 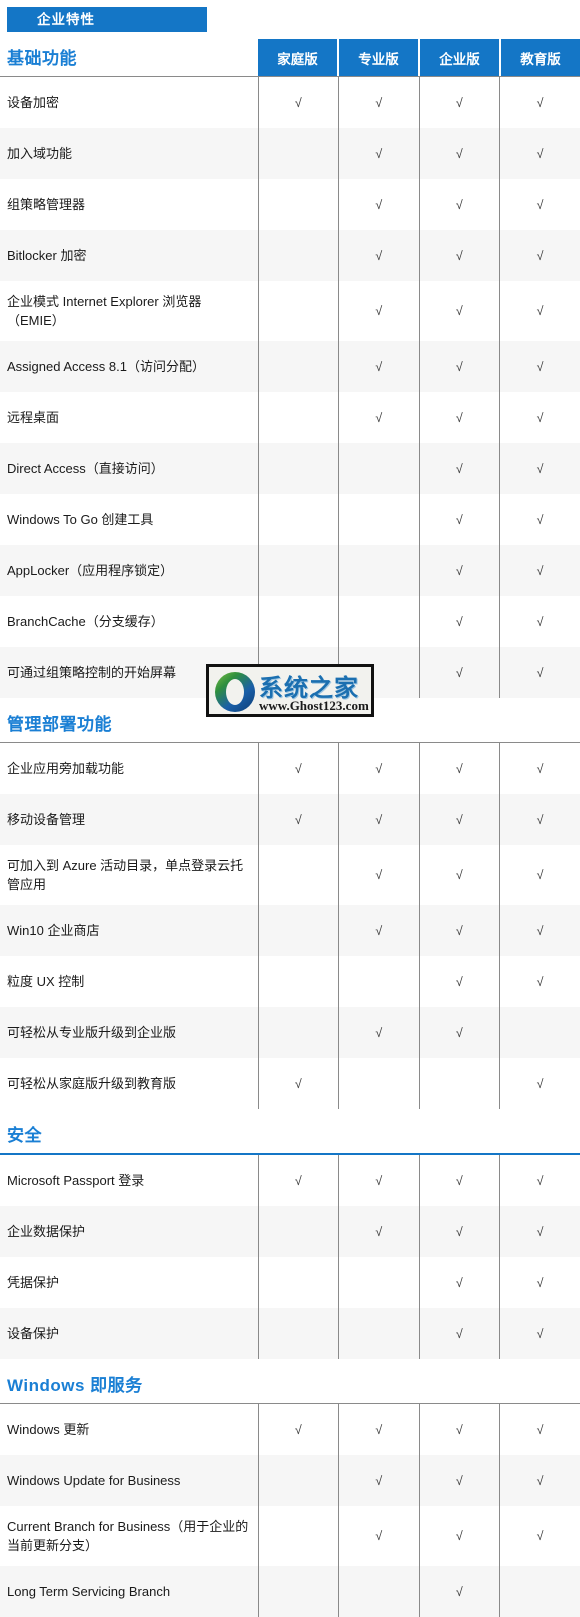 What do you see at coordinates (75, 1383) in the screenshot?
I see `section-title: Windows 即服务` at bounding box center [75, 1383].